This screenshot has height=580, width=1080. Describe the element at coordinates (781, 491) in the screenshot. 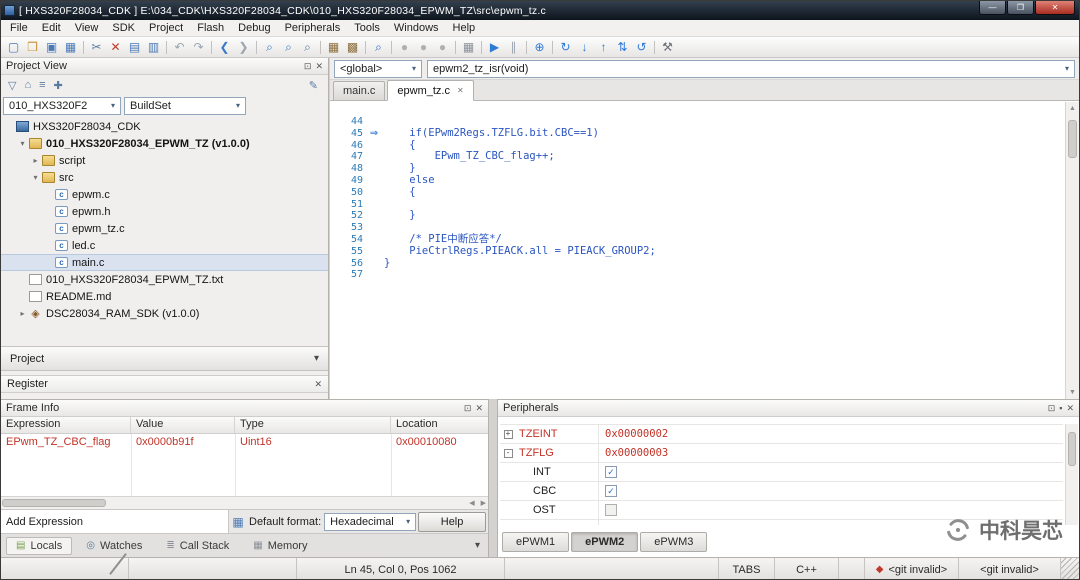

I see `peripheral-row-cbc: CBC ✓` at that location.